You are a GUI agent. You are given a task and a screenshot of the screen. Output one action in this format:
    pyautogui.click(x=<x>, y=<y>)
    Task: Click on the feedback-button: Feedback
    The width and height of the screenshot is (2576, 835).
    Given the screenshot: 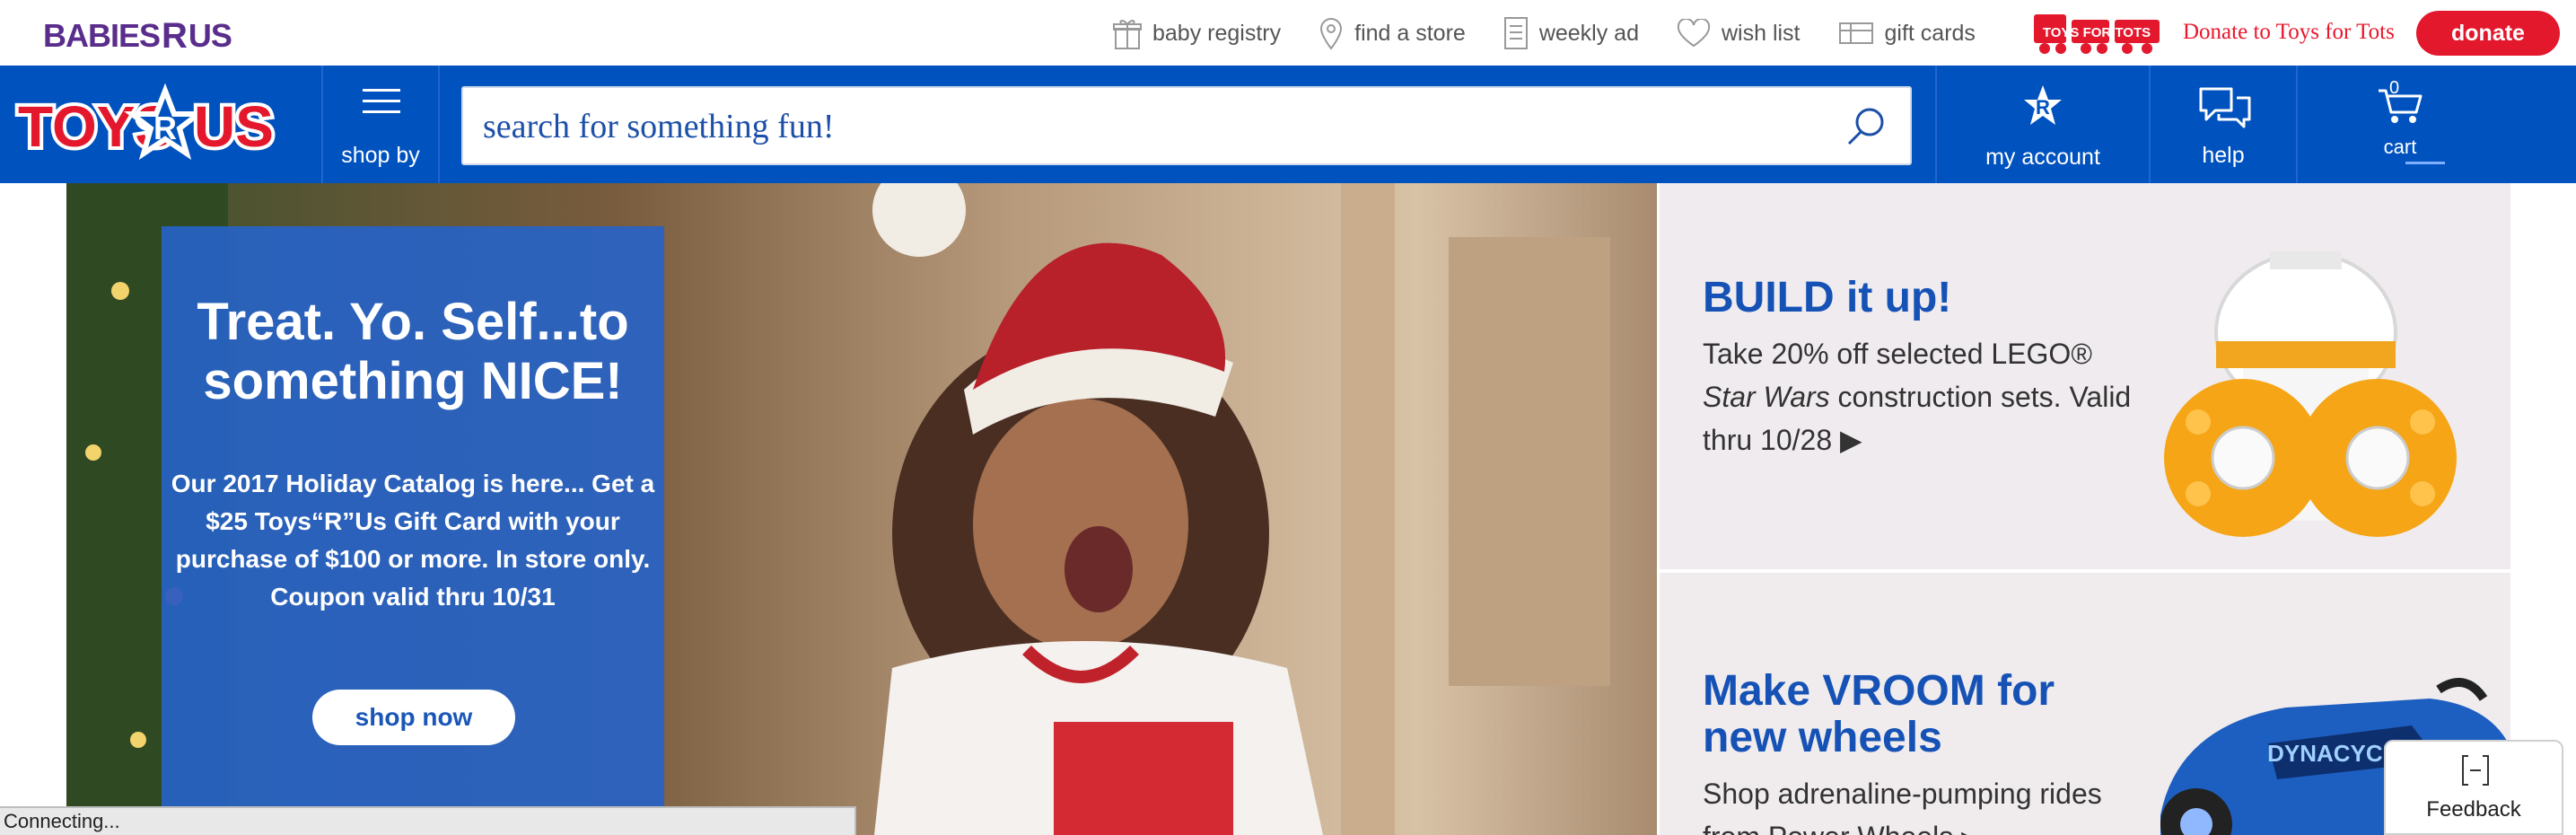 What is the action you would take?
    pyautogui.click(x=2473, y=787)
    